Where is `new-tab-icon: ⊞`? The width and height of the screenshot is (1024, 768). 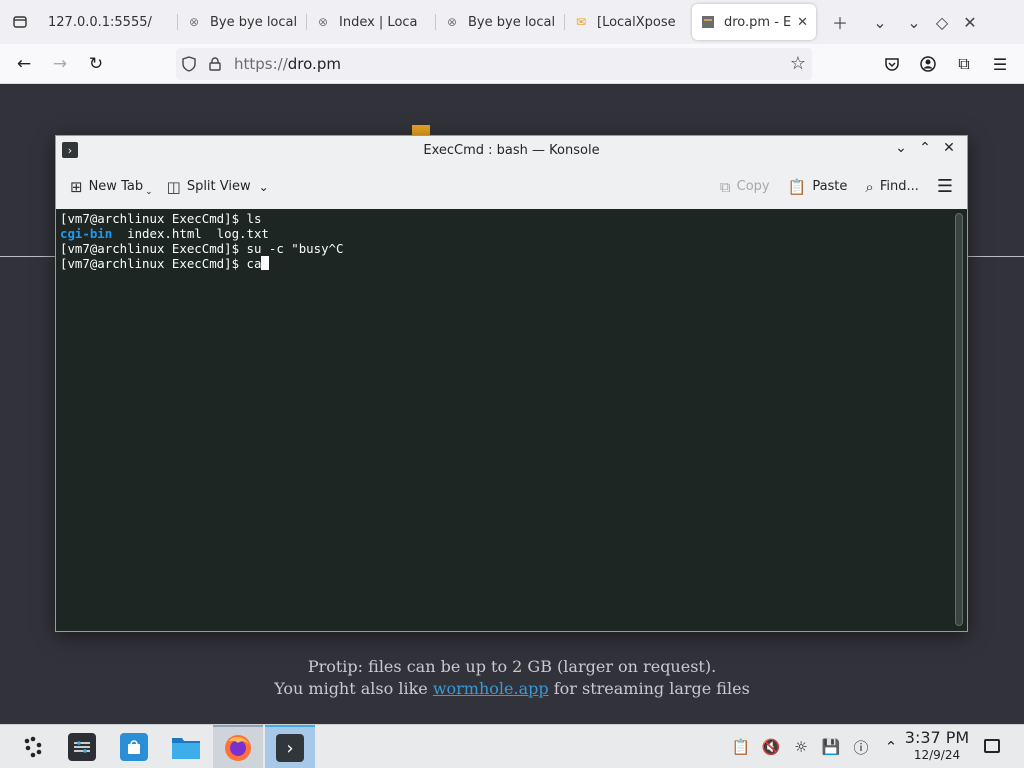
new-tab-icon: ⊞ is located at coordinates (76, 186).